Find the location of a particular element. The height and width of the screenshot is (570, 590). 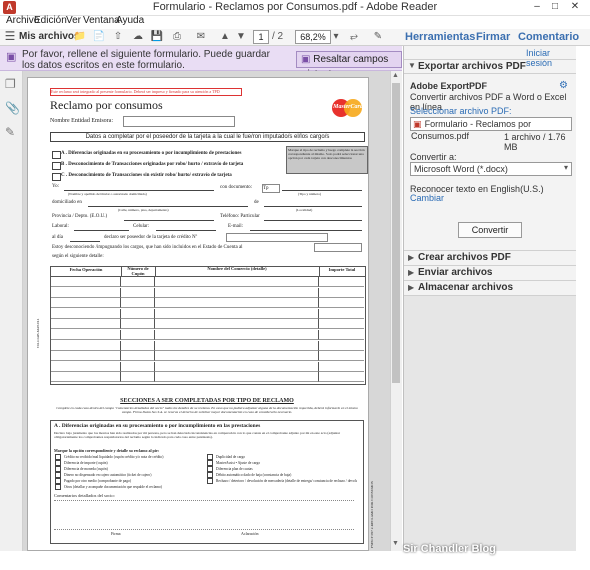

menu-ventana: Ventana is located at coordinates (101, 20).